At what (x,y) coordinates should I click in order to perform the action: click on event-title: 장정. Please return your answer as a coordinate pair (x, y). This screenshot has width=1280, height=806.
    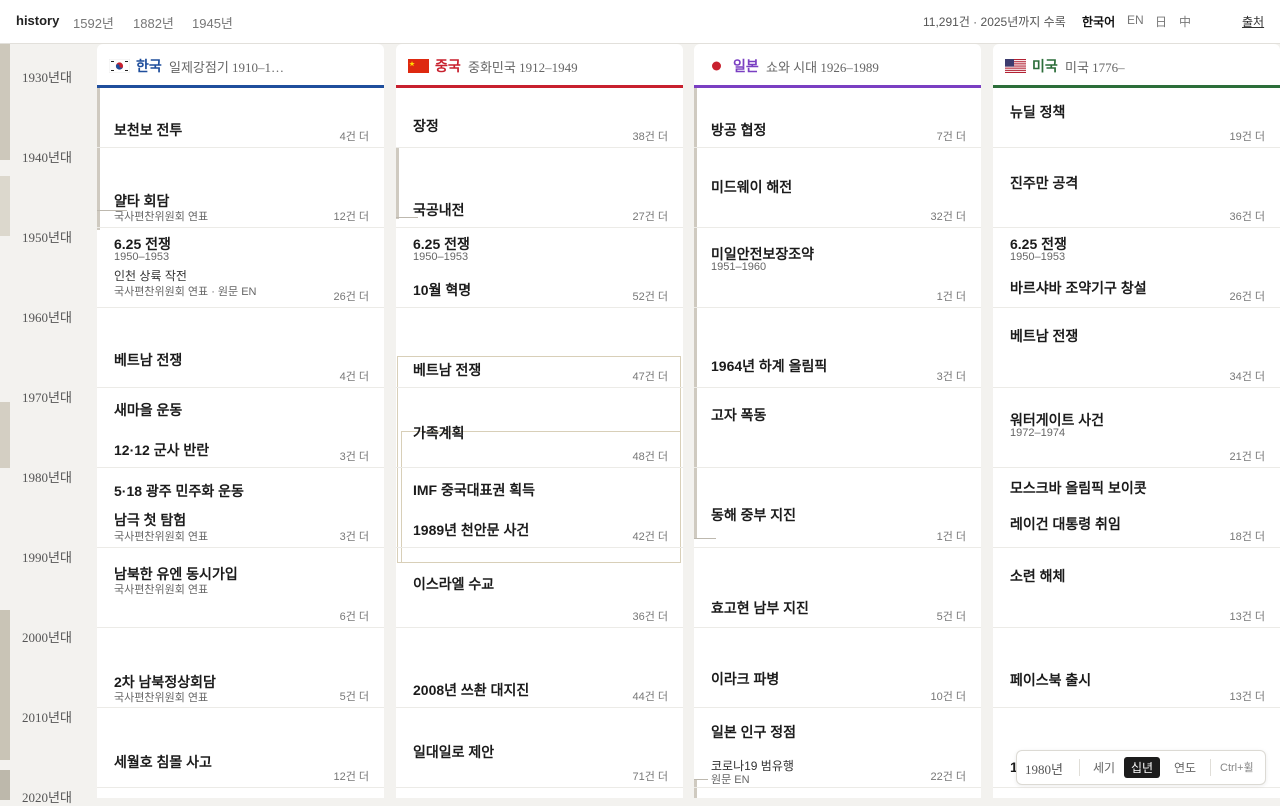
    Looking at the image, I should click on (426, 126).